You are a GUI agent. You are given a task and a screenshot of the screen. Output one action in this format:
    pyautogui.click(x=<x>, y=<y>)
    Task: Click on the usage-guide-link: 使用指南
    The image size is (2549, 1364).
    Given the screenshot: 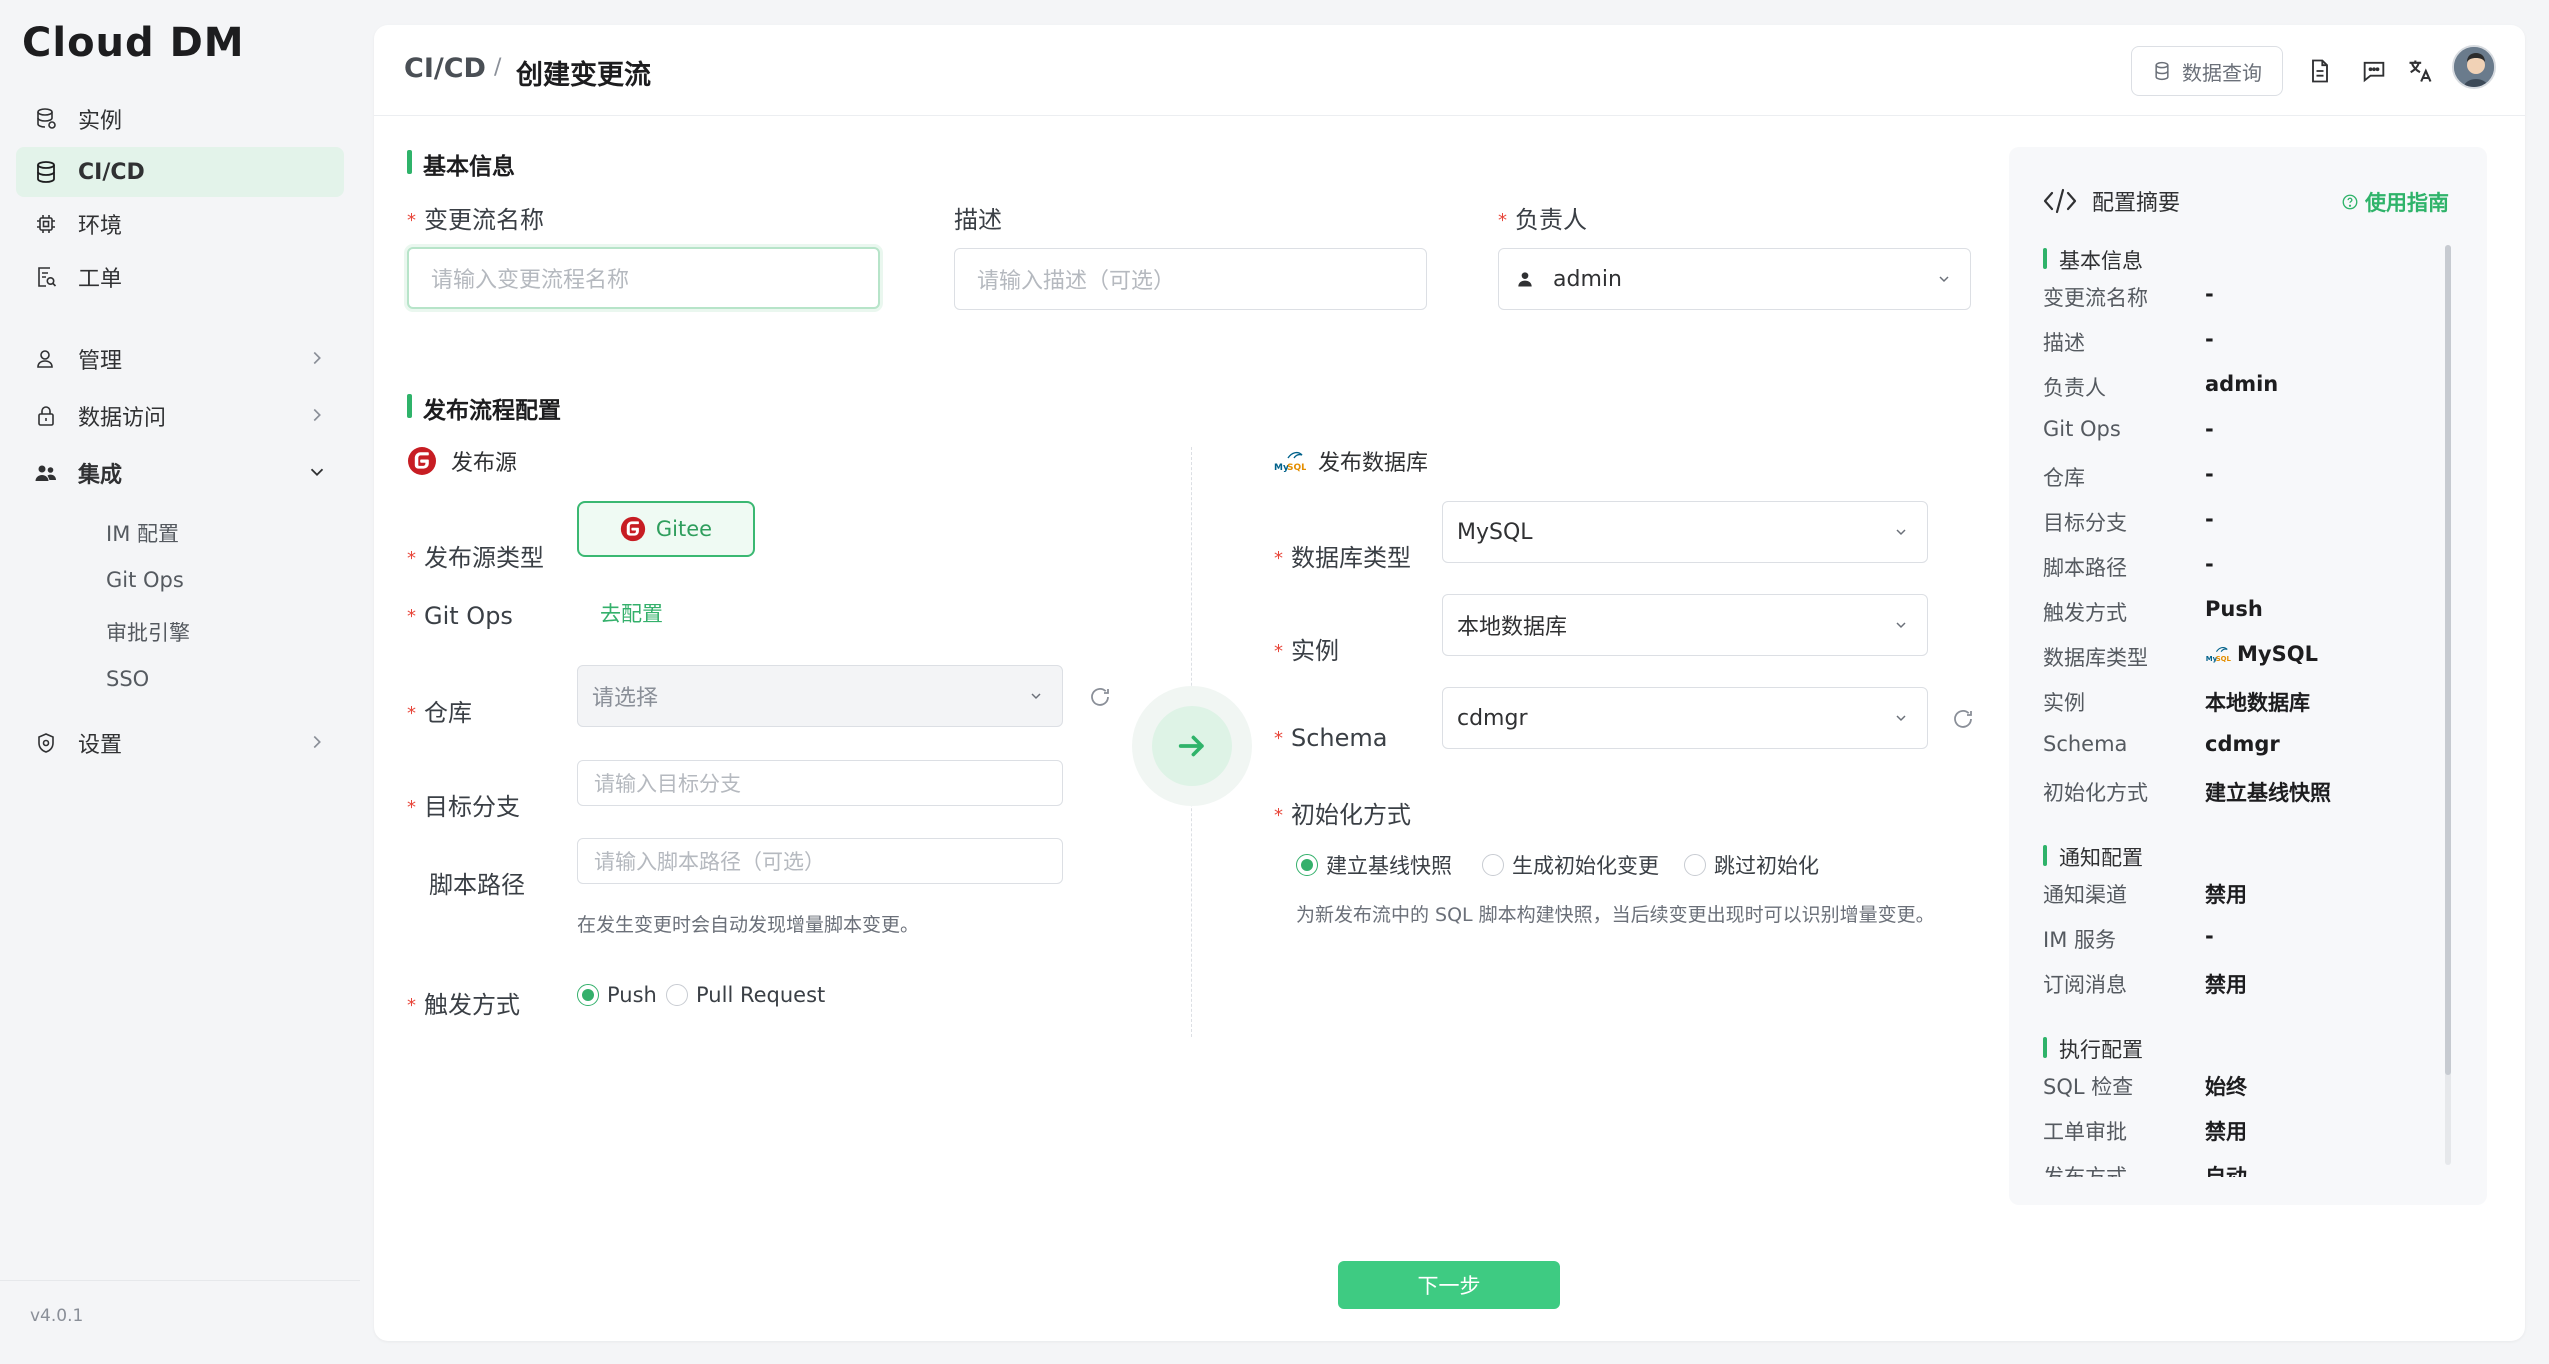 What is the action you would take?
    pyautogui.click(x=2395, y=202)
    